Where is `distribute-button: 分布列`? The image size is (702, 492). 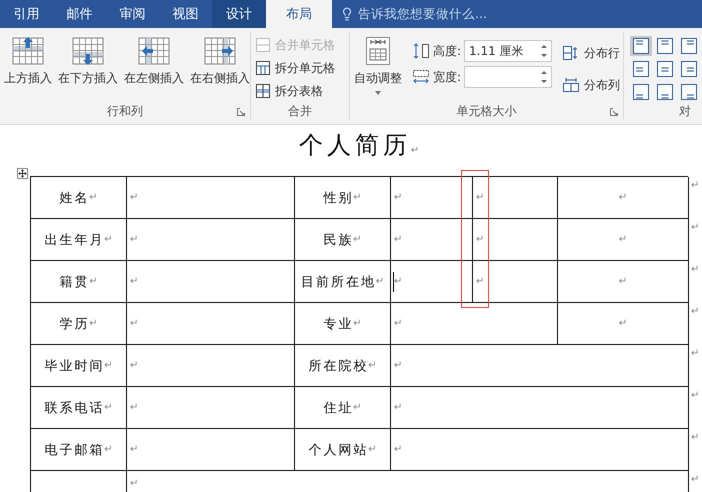
distribute-button: 分布列 is located at coordinates (591, 85).